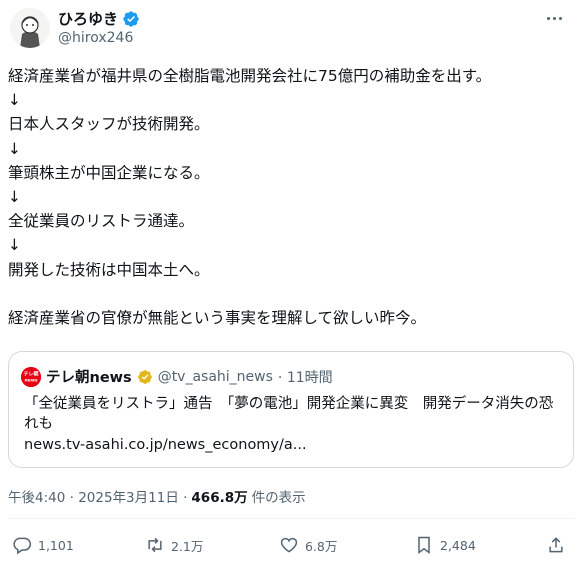 The height and width of the screenshot is (567, 583). I want to click on avatar, so click(30, 28).